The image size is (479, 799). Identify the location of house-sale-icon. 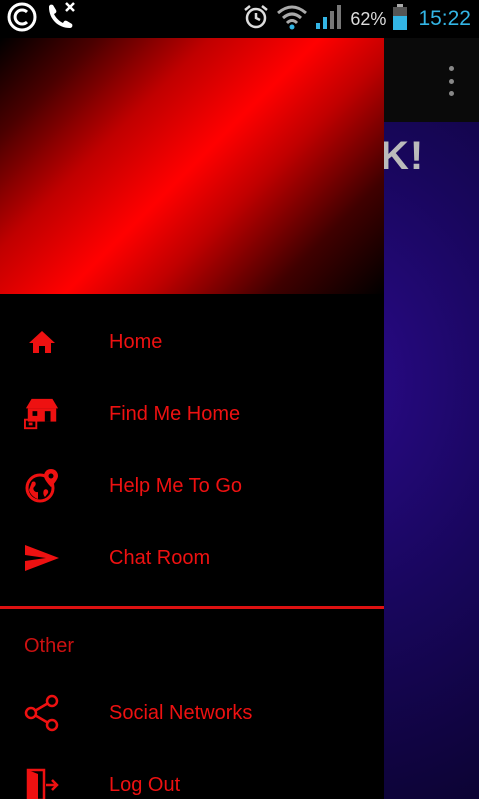
(42, 414).